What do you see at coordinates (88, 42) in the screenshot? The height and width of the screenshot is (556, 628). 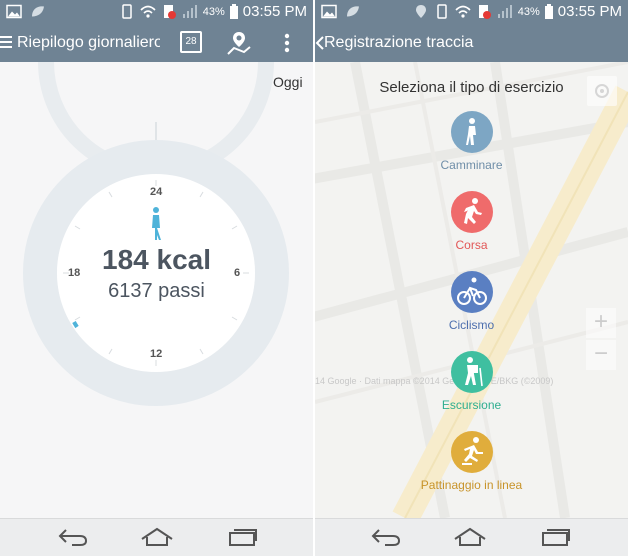 I see `page-title: Riepilogo giornaliero` at bounding box center [88, 42].